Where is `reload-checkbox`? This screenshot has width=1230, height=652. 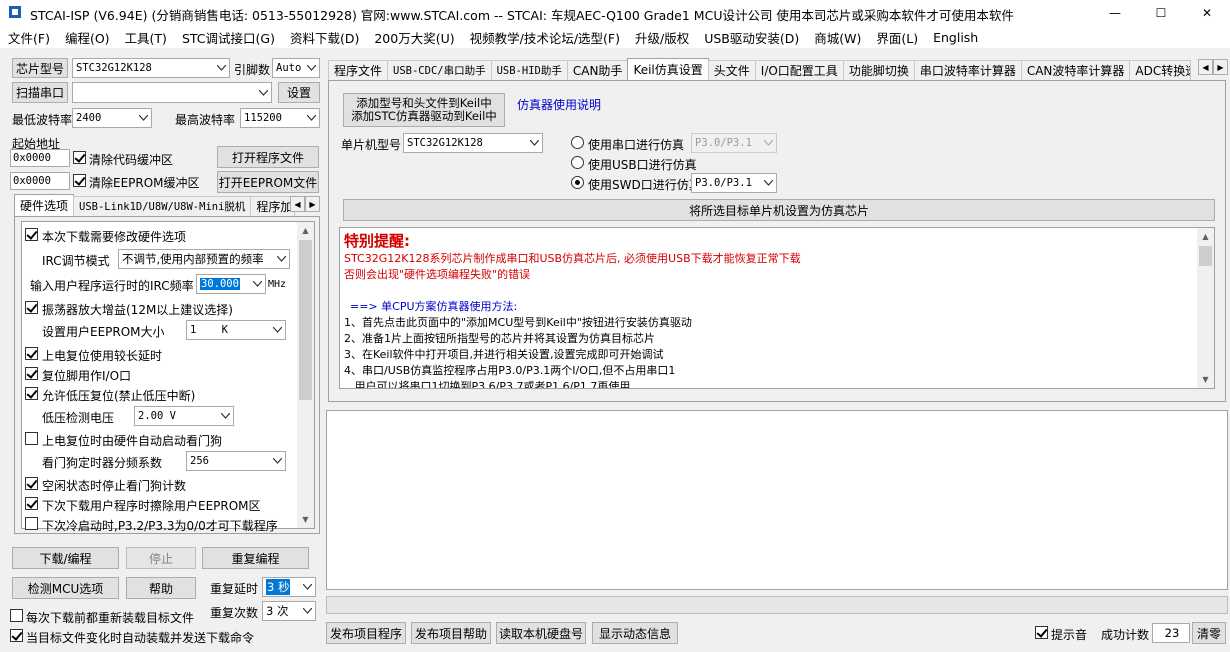 reload-checkbox is located at coordinates (16, 615).